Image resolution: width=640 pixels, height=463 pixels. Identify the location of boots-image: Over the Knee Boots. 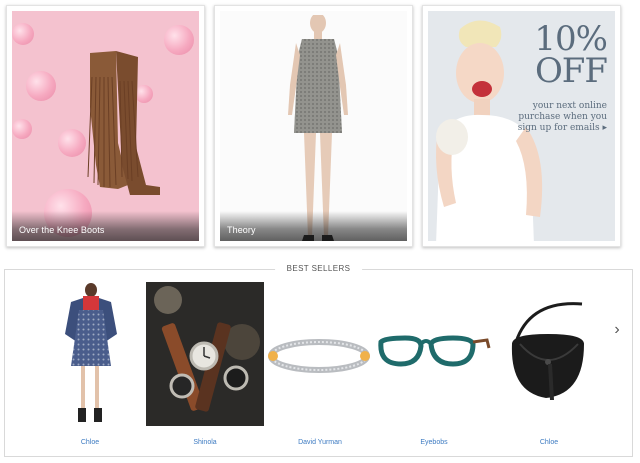
(105, 126).